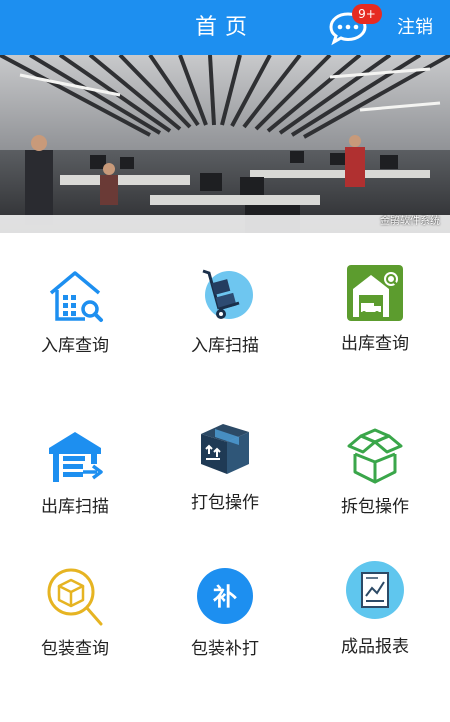 The height and width of the screenshot is (722, 450). I want to click on messages-button: 9+, so click(355, 25).